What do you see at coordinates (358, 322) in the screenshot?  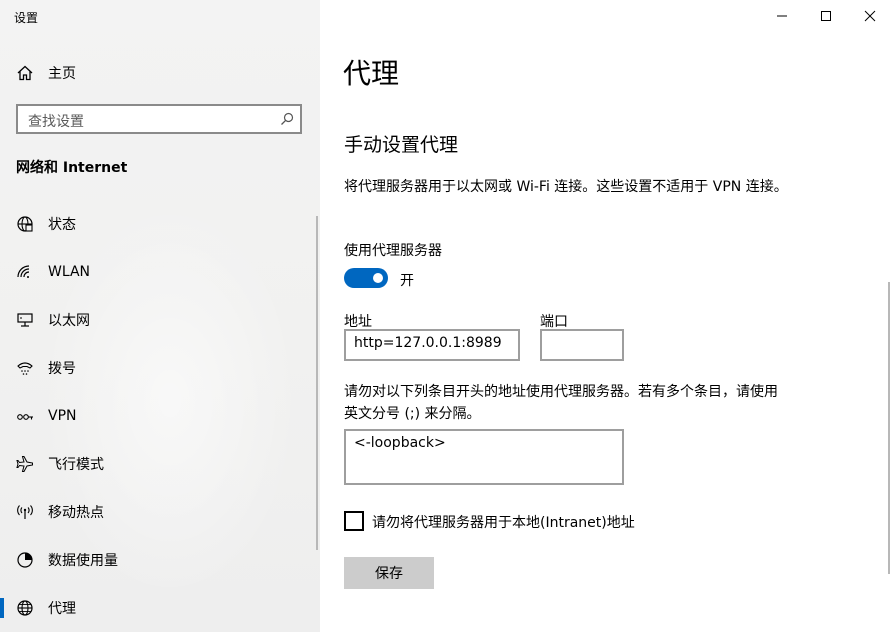 I see `address-label: 地址` at bounding box center [358, 322].